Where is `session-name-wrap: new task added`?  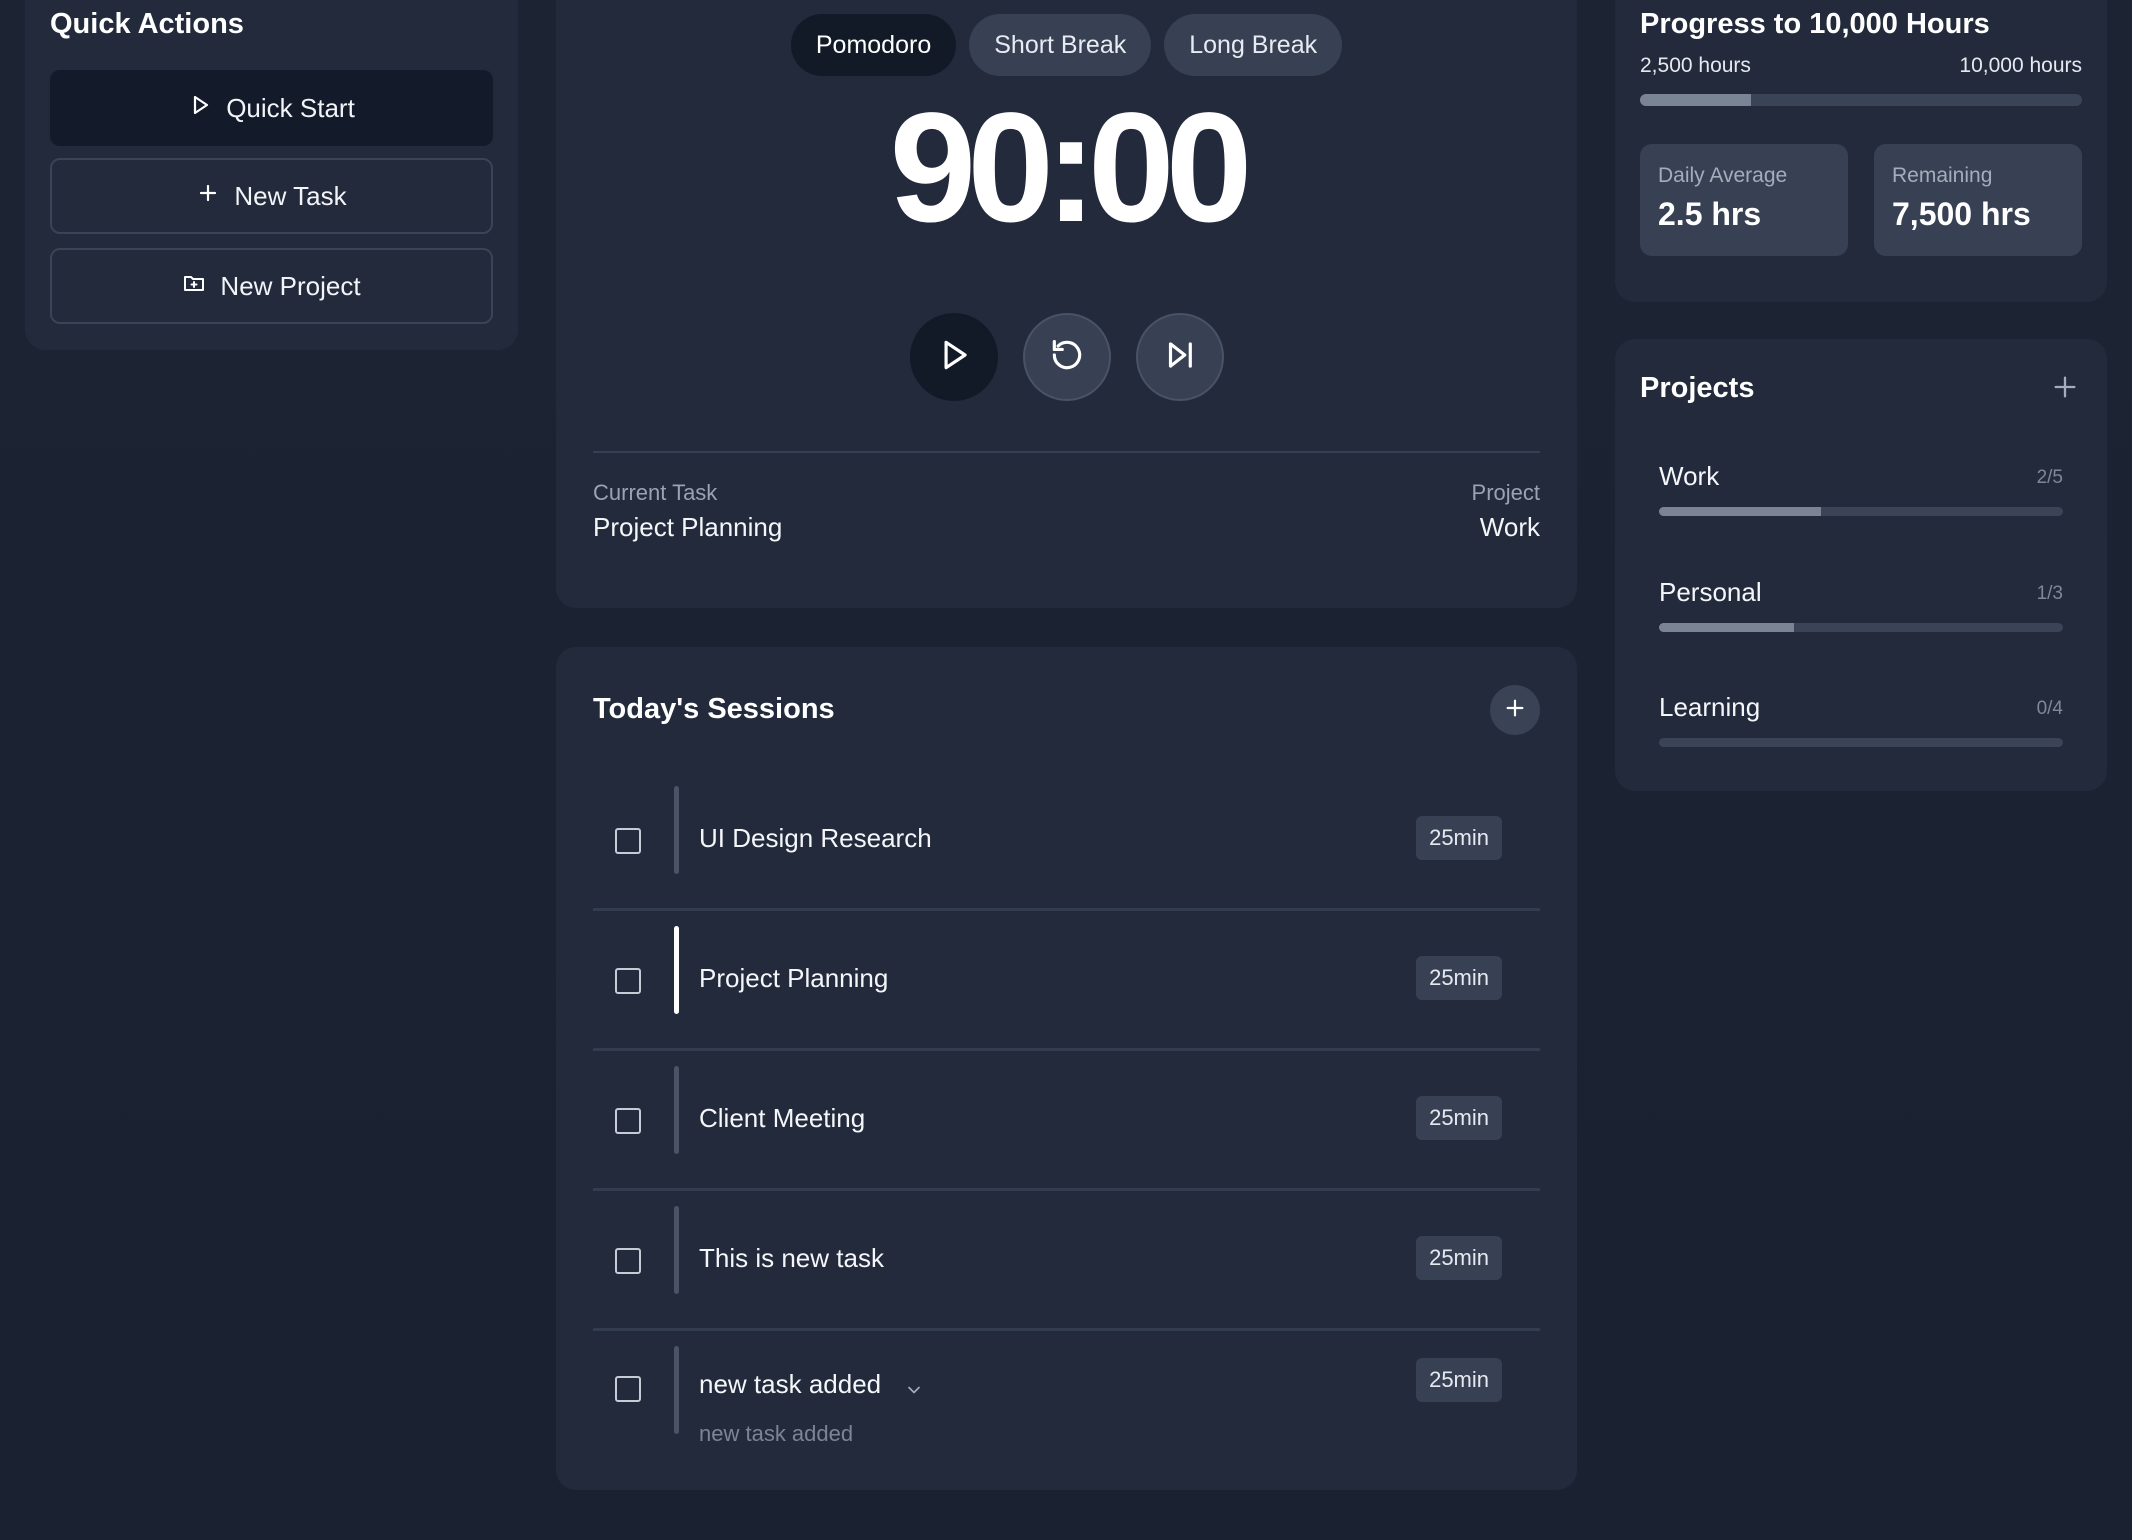 session-name-wrap: new task added is located at coordinates (811, 1384).